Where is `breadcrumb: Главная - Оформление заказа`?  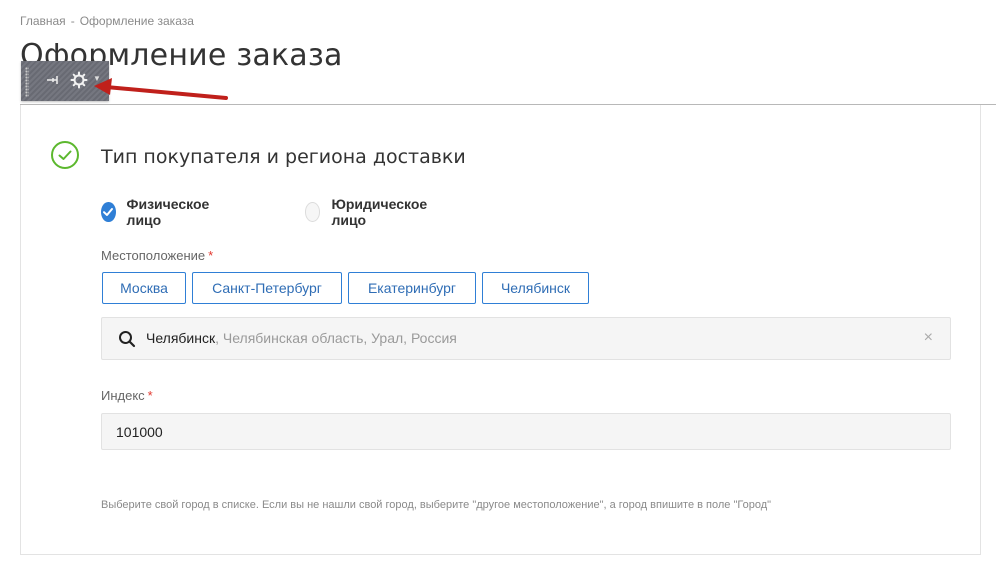 breadcrumb: Главная - Оформление заказа is located at coordinates (107, 21).